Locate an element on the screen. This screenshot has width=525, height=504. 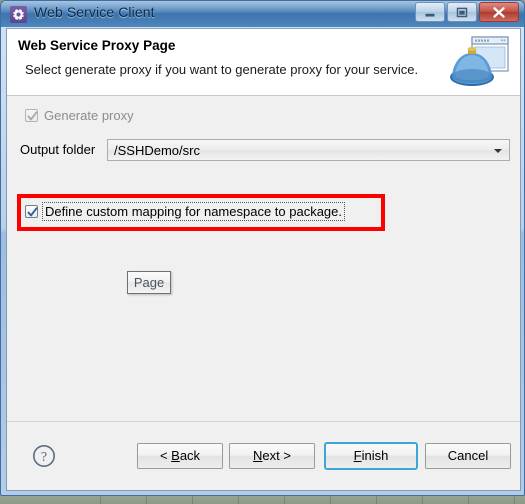
page-title: Web Service Proxy Page is located at coordinates (97, 45).